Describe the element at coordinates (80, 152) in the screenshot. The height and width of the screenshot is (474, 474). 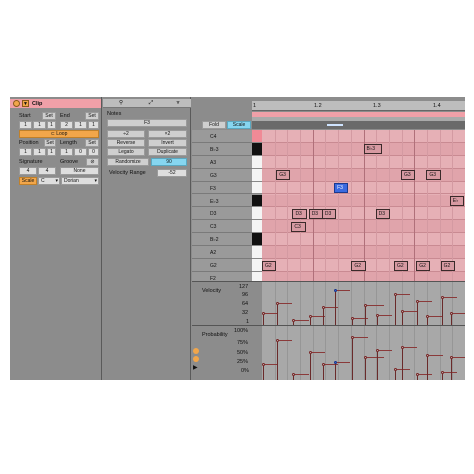
I see `length-beat-field: 0` at that location.